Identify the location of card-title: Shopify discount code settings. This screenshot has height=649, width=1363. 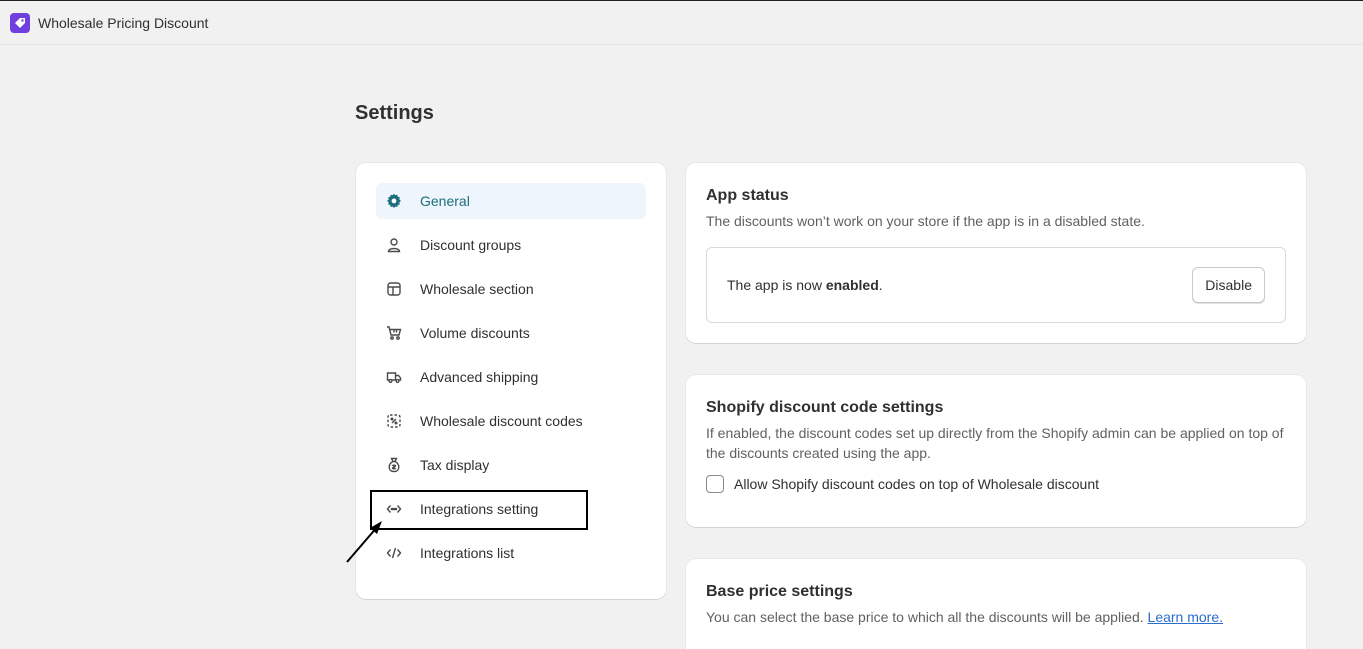
(825, 407).